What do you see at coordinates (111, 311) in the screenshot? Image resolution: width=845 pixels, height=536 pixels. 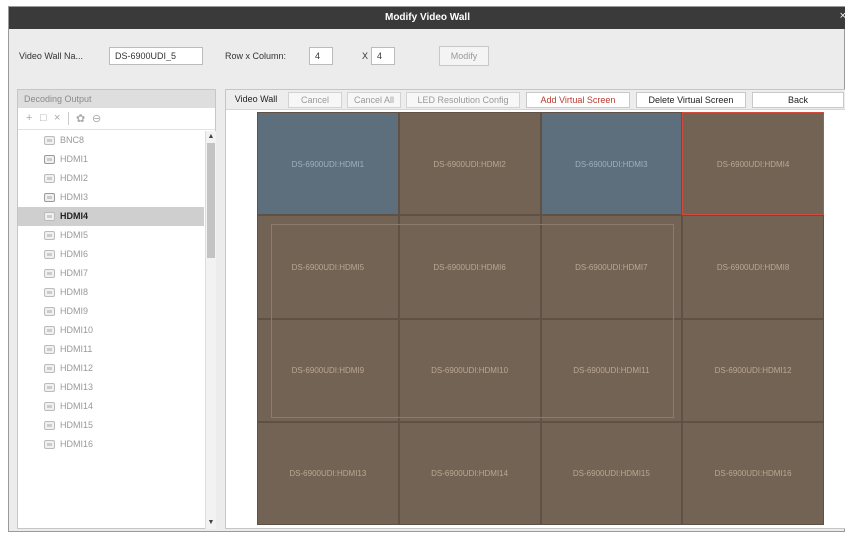 I see `list-item: HDMI9` at bounding box center [111, 311].